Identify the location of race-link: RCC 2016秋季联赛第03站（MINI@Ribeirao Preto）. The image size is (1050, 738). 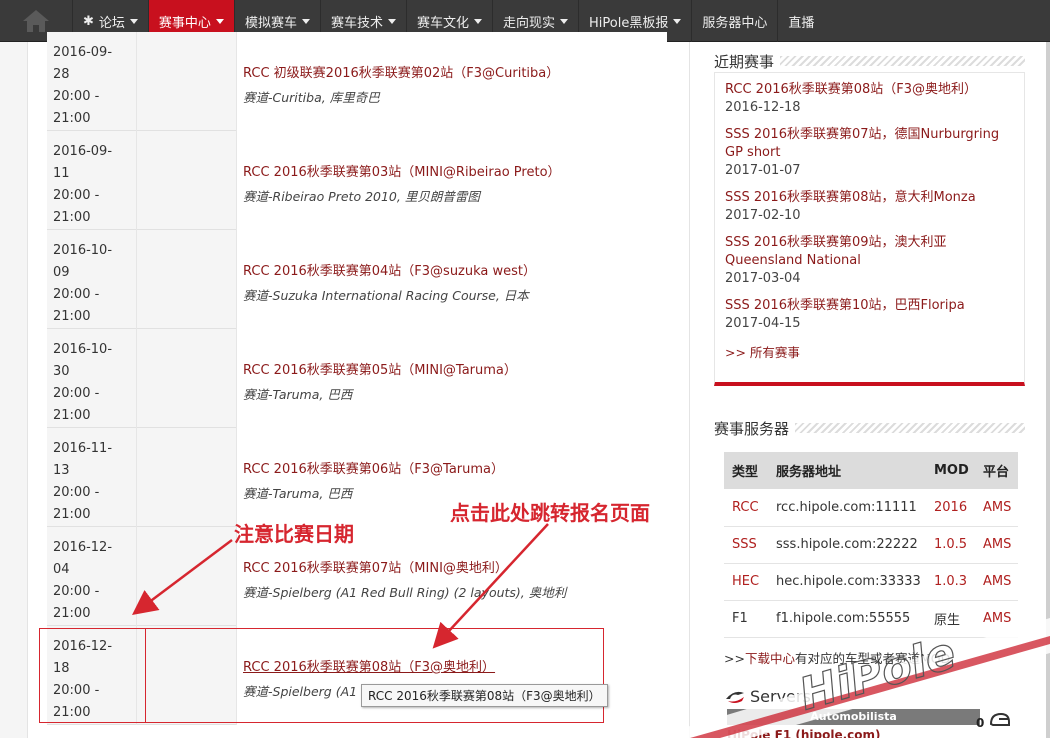
(455, 170).